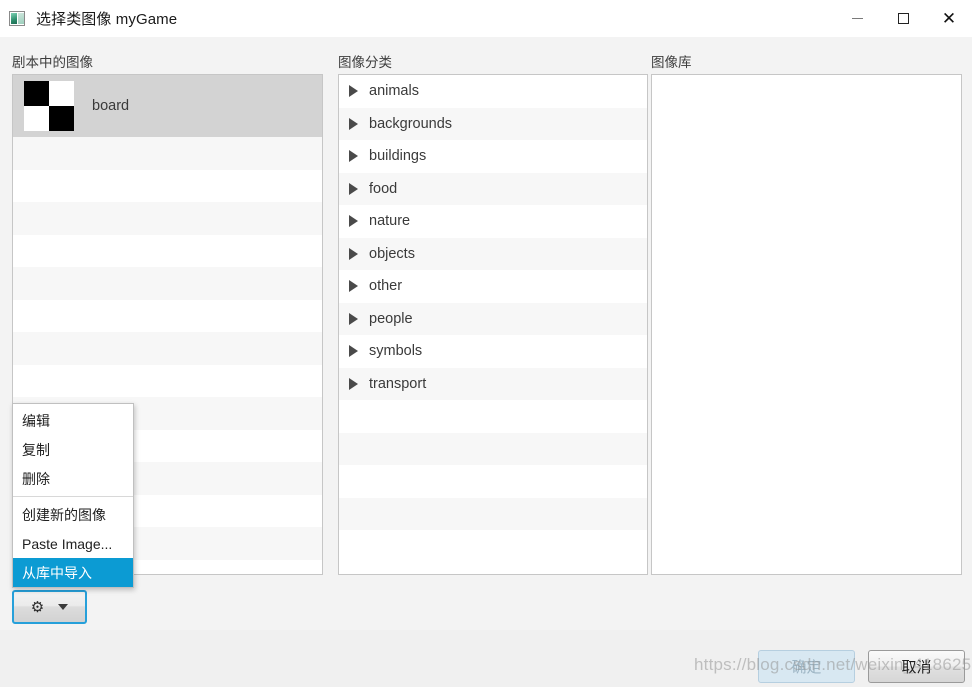 The height and width of the screenshot is (687, 972). Describe the element at coordinates (493, 123) in the screenshot. I see `category-row: backgrounds` at that location.